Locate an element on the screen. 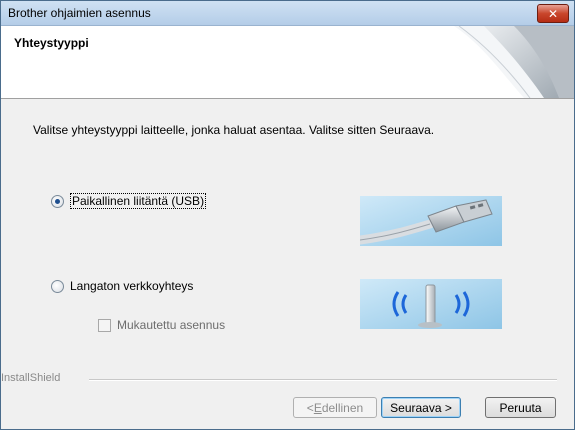 This screenshot has height=430, width=575. installshield-divider: InstallShield is located at coordinates (287, 378).